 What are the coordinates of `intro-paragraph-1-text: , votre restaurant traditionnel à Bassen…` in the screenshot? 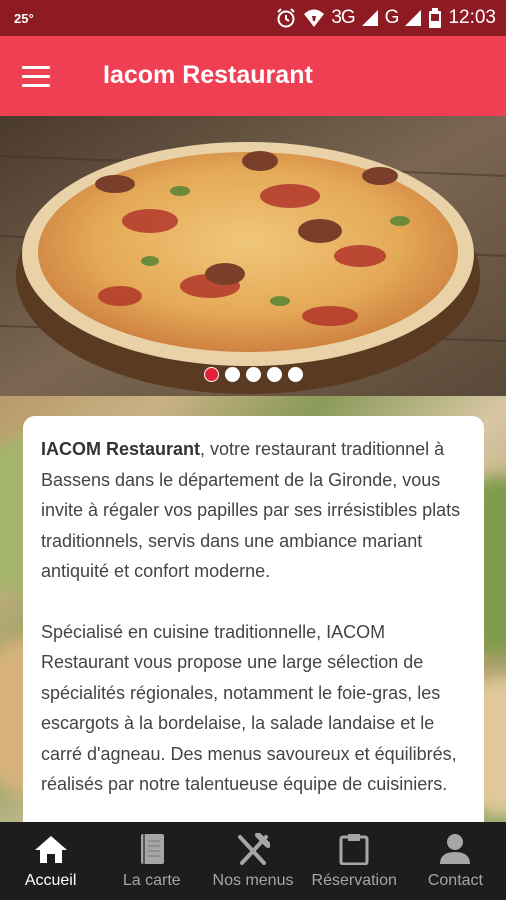 It's located at (251, 510).